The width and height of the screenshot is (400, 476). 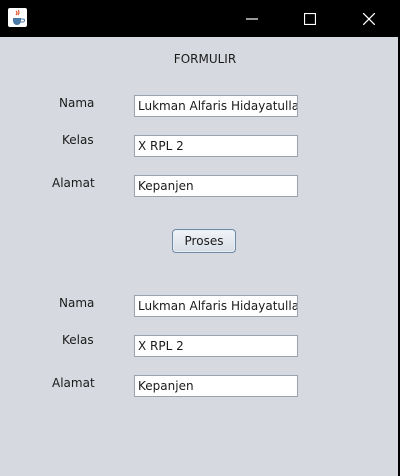 What do you see at coordinates (216, 146) in the screenshot?
I see `kelas-input: X RPL 2` at bounding box center [216, 146].